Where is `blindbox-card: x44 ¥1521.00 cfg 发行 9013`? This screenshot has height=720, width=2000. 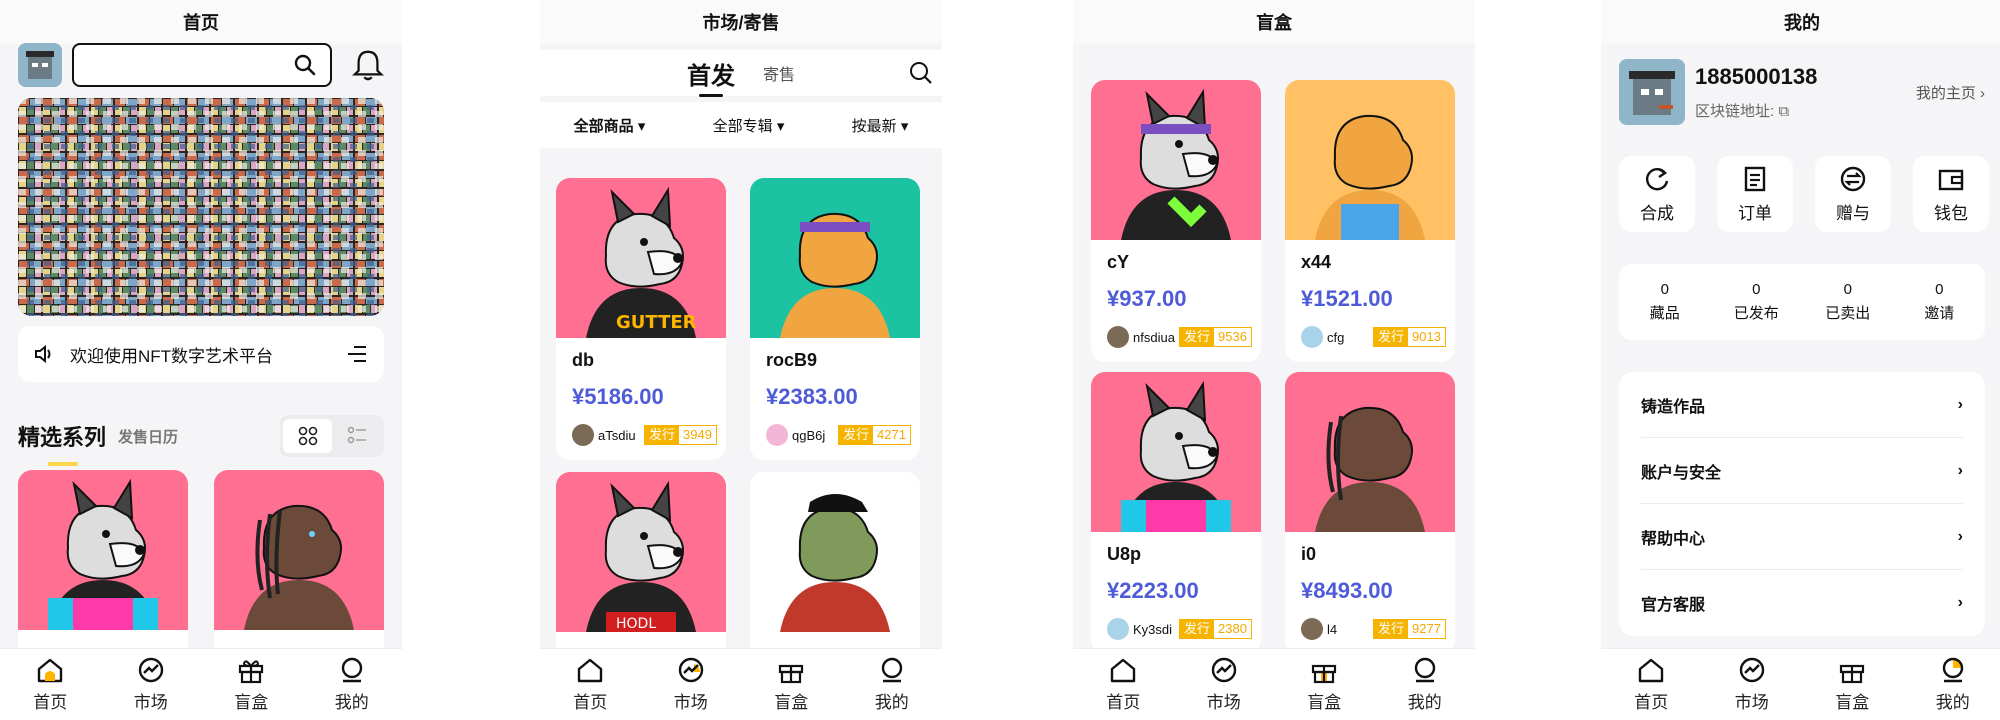 blindbox-card: x44 ¥1521.00 cfg 发行 9013 is located at coordinates (1370, 221).